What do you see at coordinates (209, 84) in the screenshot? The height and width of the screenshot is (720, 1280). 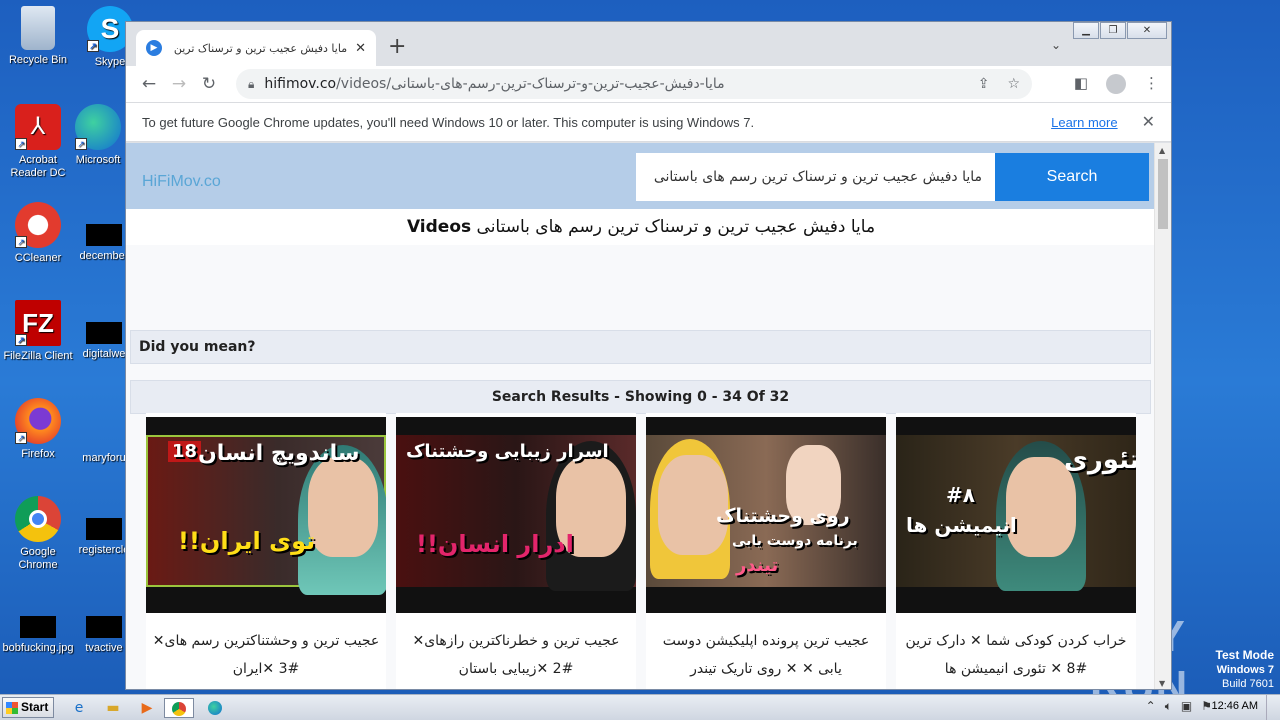 I see `reload-icon: ↻` at bounding box center [209, 84].